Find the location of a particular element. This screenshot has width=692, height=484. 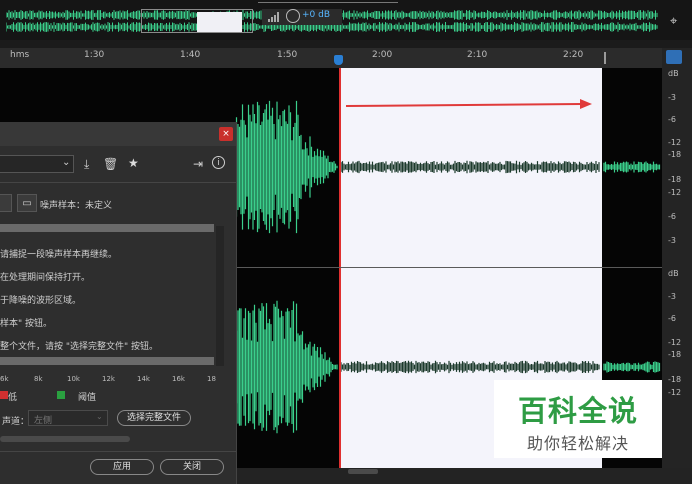

freq-label: 6k is located at coordinates (4, 379).